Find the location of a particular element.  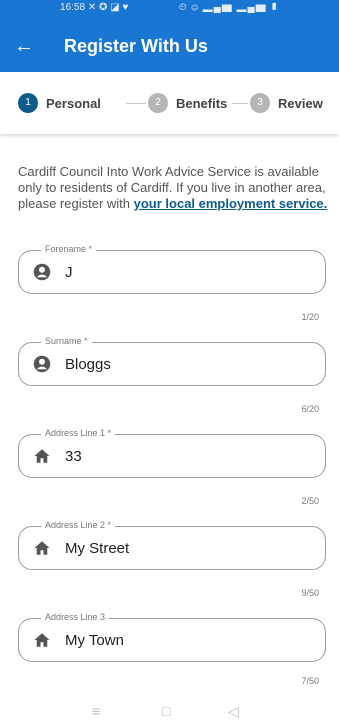

local-employment-service-link: your local employment service. is located at coordinates (231, 203).